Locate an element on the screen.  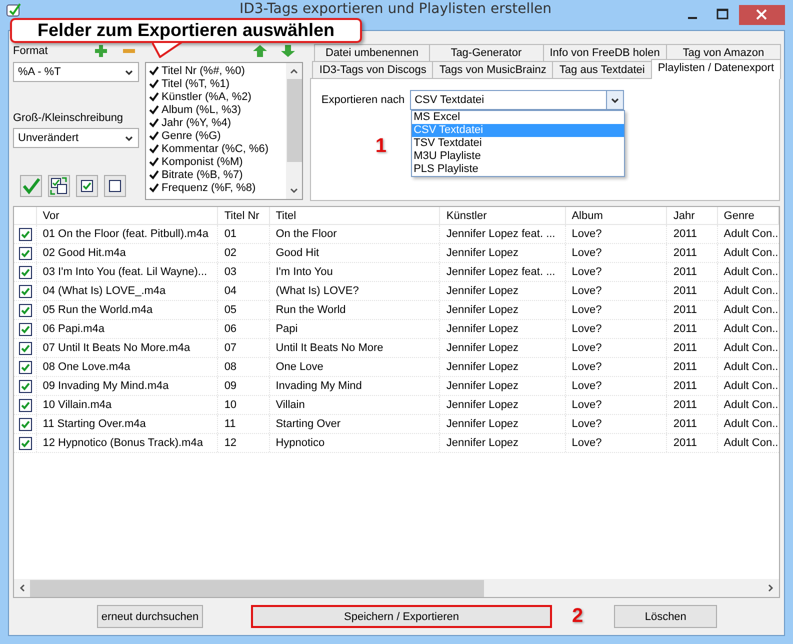
scroll-right-icon is located at coordinates (771, 588).